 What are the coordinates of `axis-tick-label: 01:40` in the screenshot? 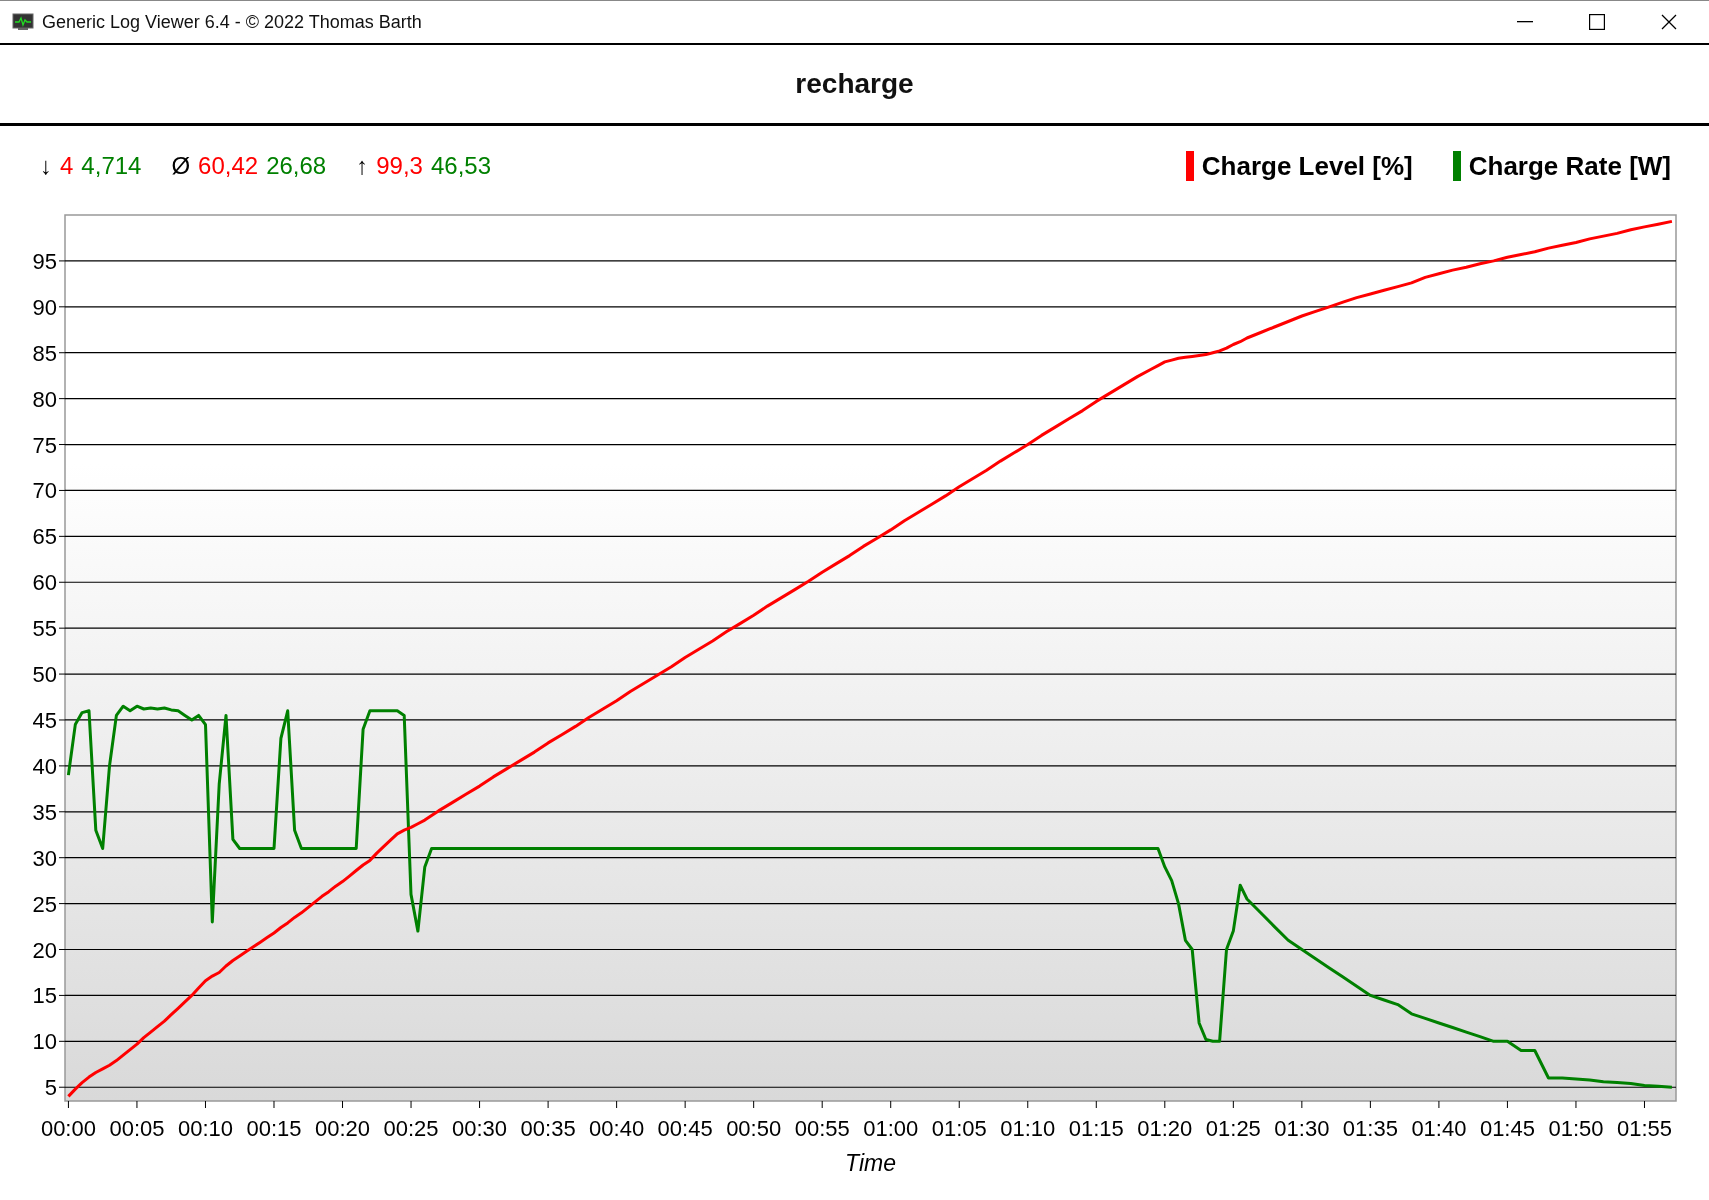 It's located at (1439, 1128).